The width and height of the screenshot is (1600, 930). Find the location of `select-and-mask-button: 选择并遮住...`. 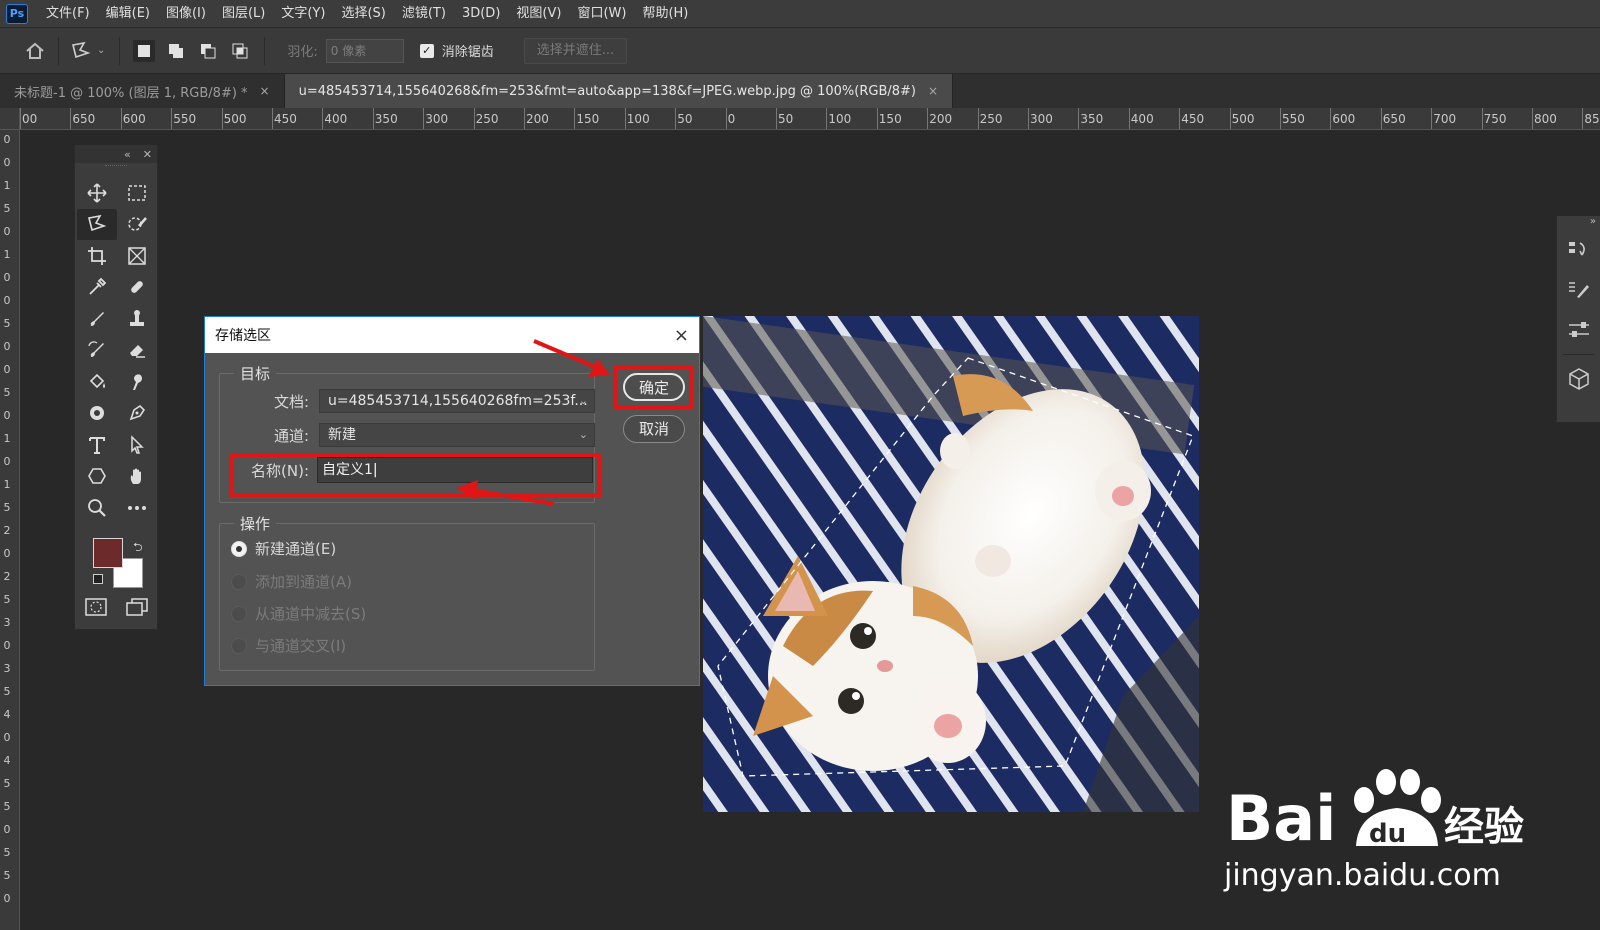

select-and-mask-button: 选择并遮住... is located at coordinates (575, 50).